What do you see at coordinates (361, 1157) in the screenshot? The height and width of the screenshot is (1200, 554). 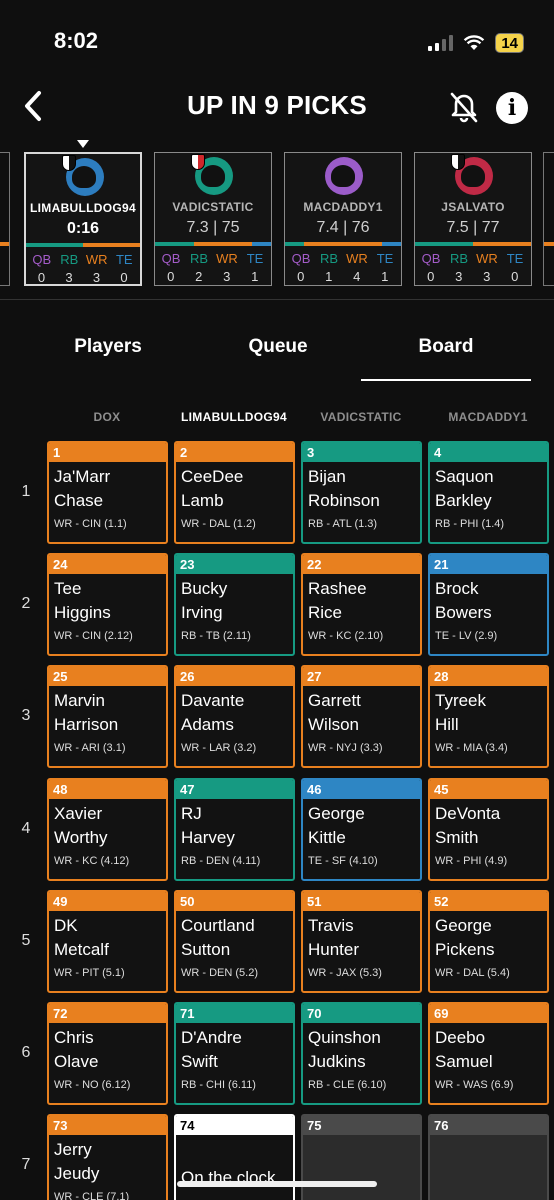 I see `empty-pick-cell: 75` at bounding box center [361, 1157].